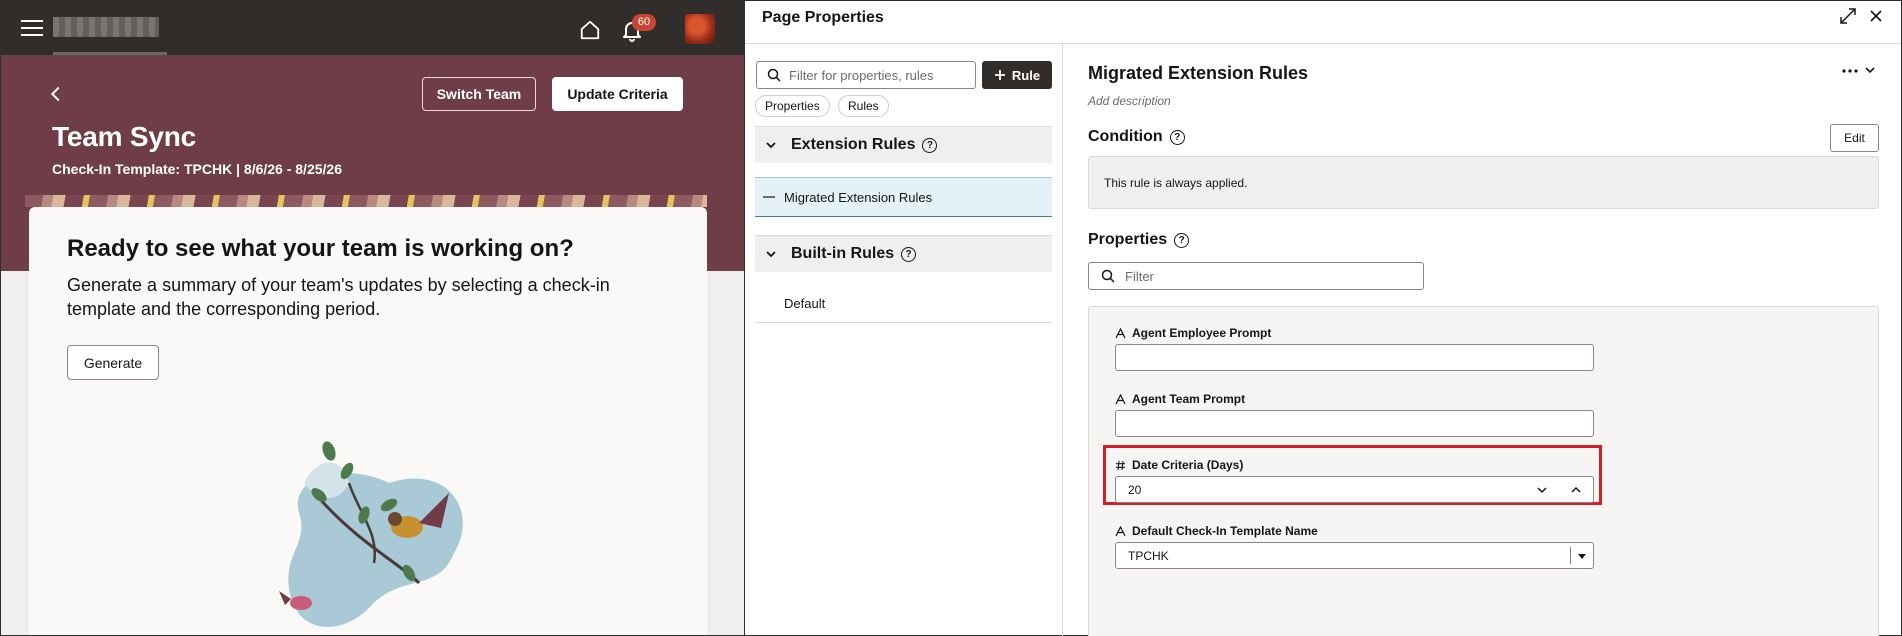  Describe the element at coordinates (1225, 531) in the screenshot. I see `field-label-text: Default Check-In Template Name` at that location.